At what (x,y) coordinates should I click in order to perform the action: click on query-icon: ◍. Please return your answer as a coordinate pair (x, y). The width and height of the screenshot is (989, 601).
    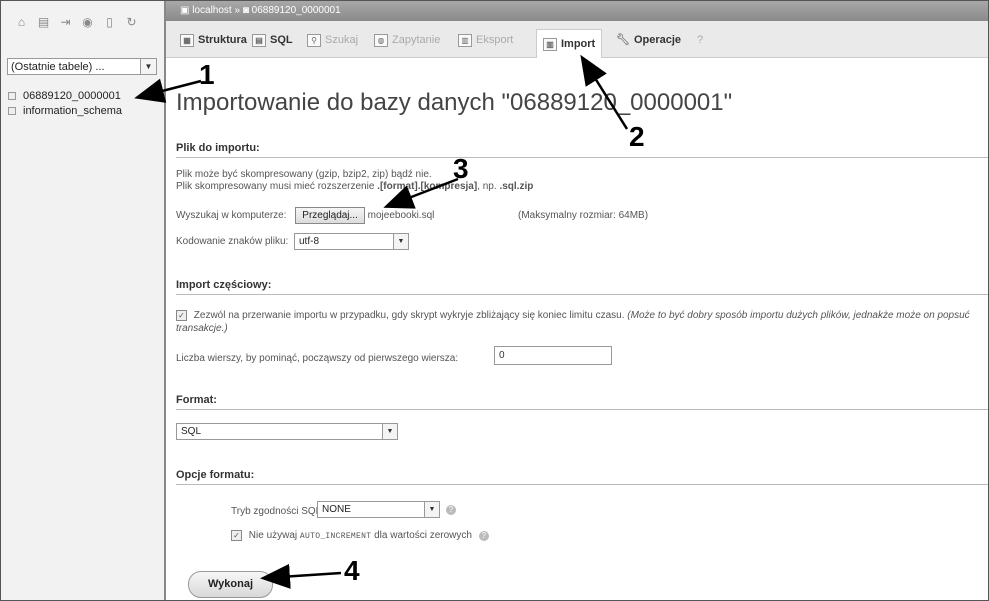
    Looking at the image, I should click on (381, 40).